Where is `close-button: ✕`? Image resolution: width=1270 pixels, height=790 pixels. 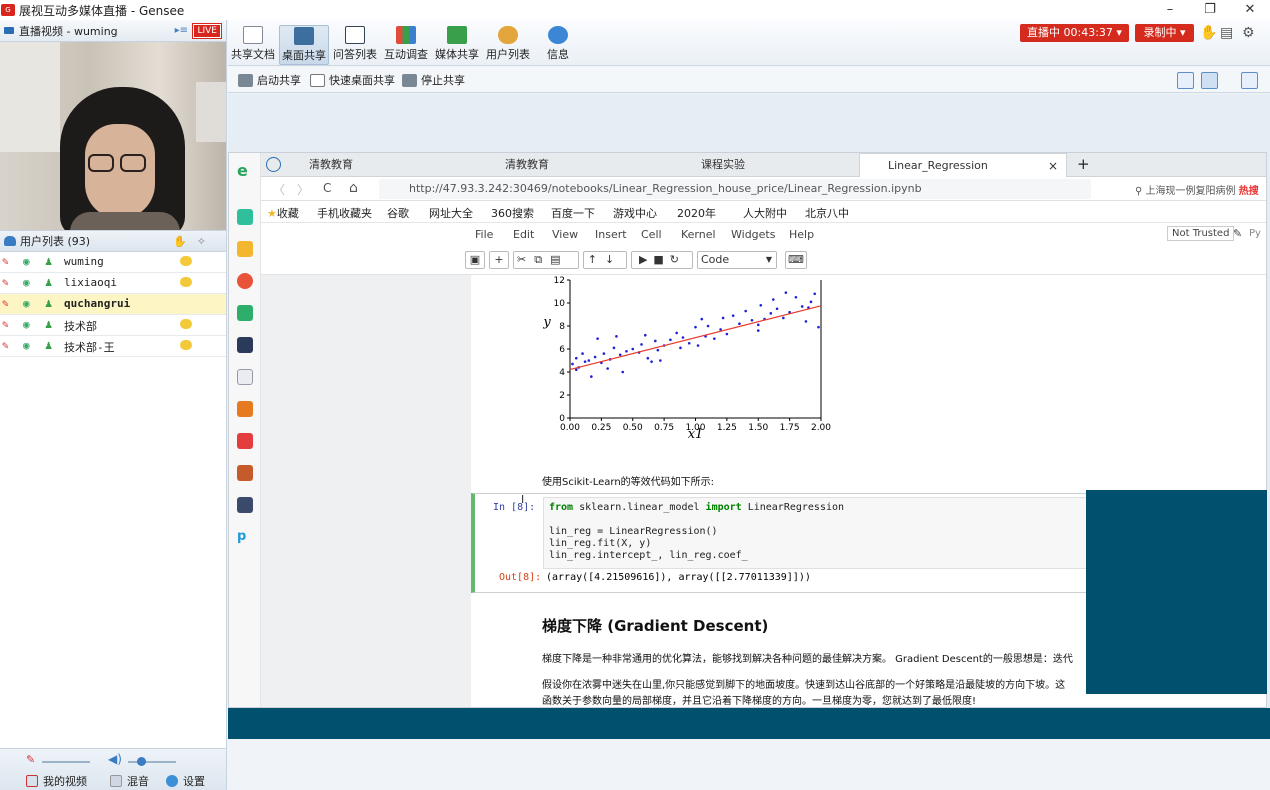
close-button: ✕ is located at coordinates (1250, 10).